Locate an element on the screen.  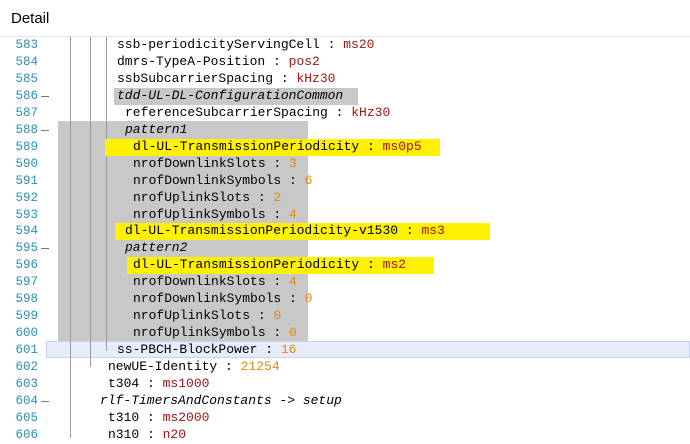
code-line: 597 nrofDownlinkSlots : 4 is located at coordinates (345, 282).